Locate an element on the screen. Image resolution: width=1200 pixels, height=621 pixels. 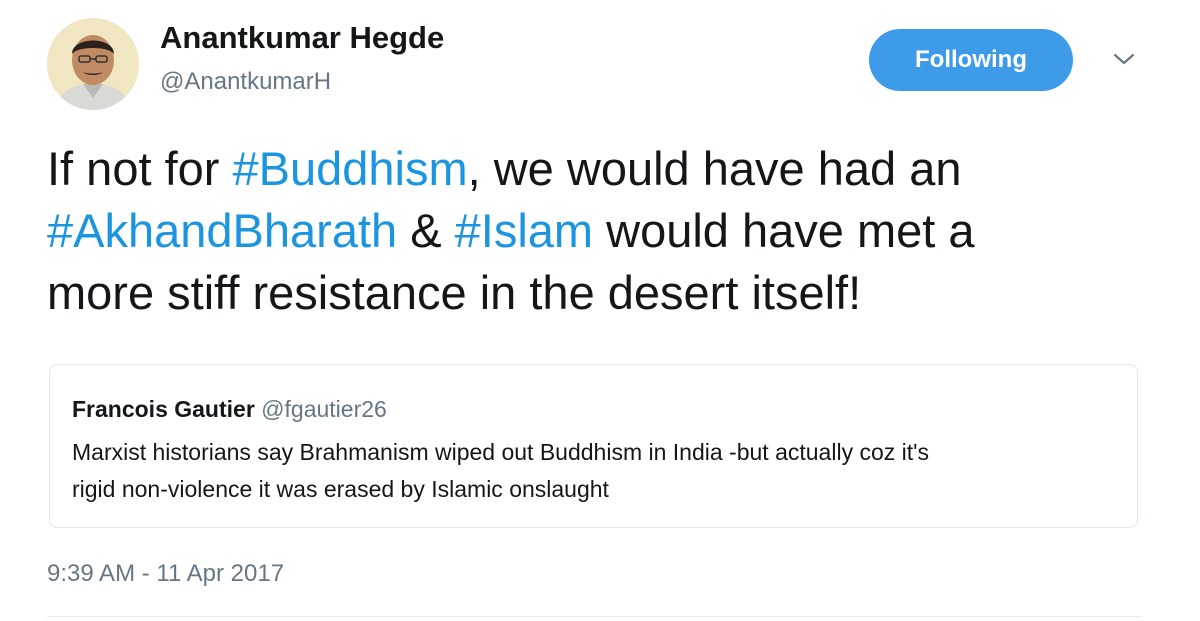
tweet-text-segment: would have met a is located at coordinates (784, 230).